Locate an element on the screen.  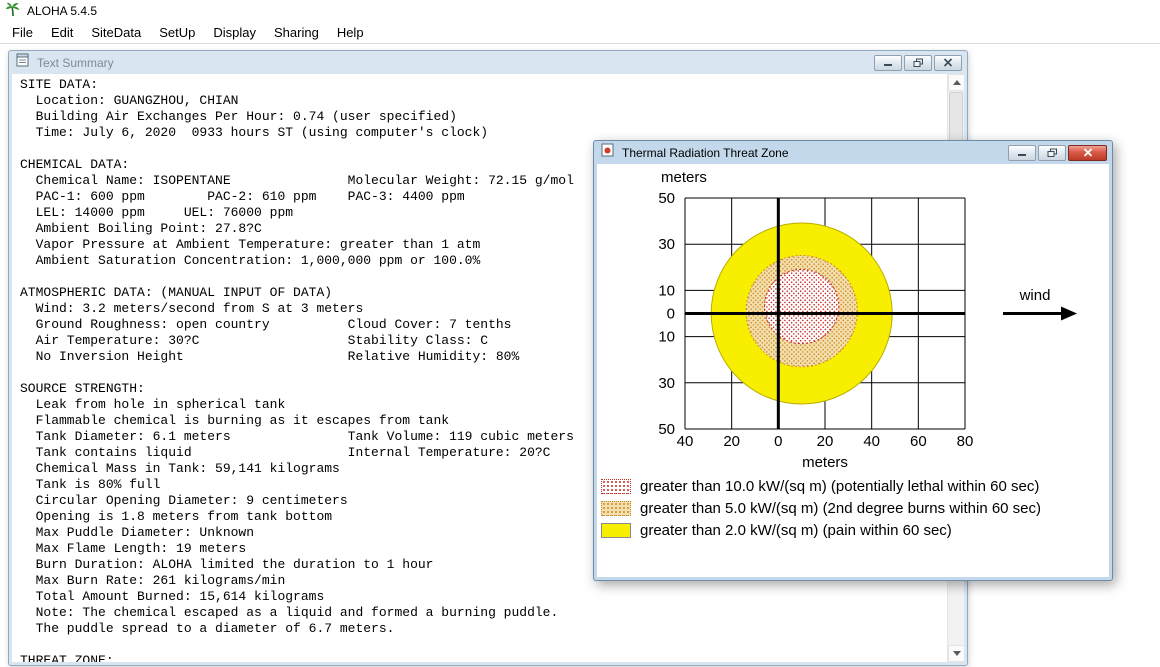
svg-text: 60 is located at coordinates (918, 441).